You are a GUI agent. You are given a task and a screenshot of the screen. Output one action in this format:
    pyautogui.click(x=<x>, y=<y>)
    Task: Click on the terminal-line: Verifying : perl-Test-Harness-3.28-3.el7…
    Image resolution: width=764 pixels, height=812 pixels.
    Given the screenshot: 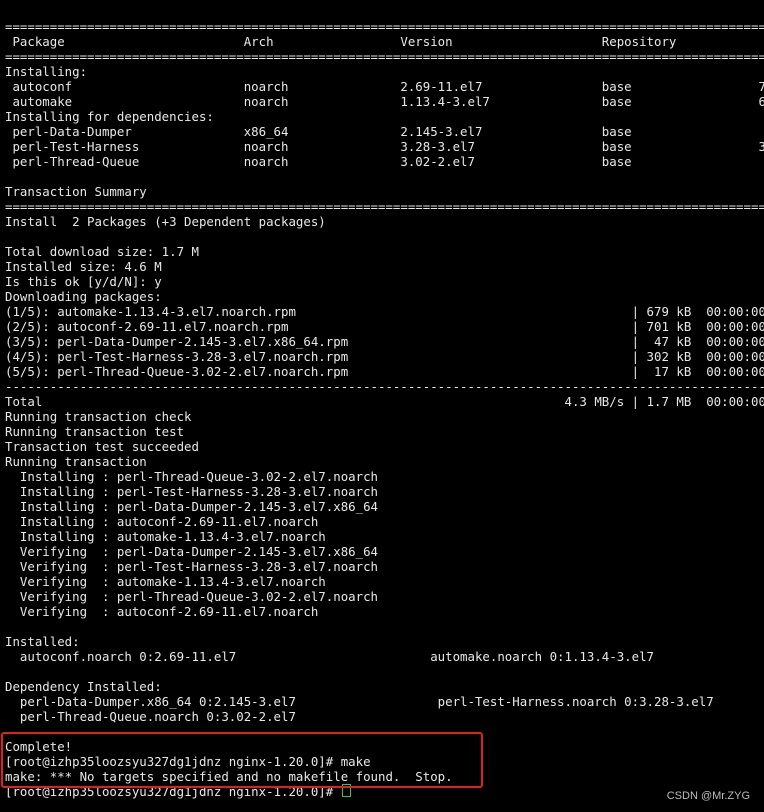 What is the action you would take?
    pyautogui.click(x=384, y=566)
    